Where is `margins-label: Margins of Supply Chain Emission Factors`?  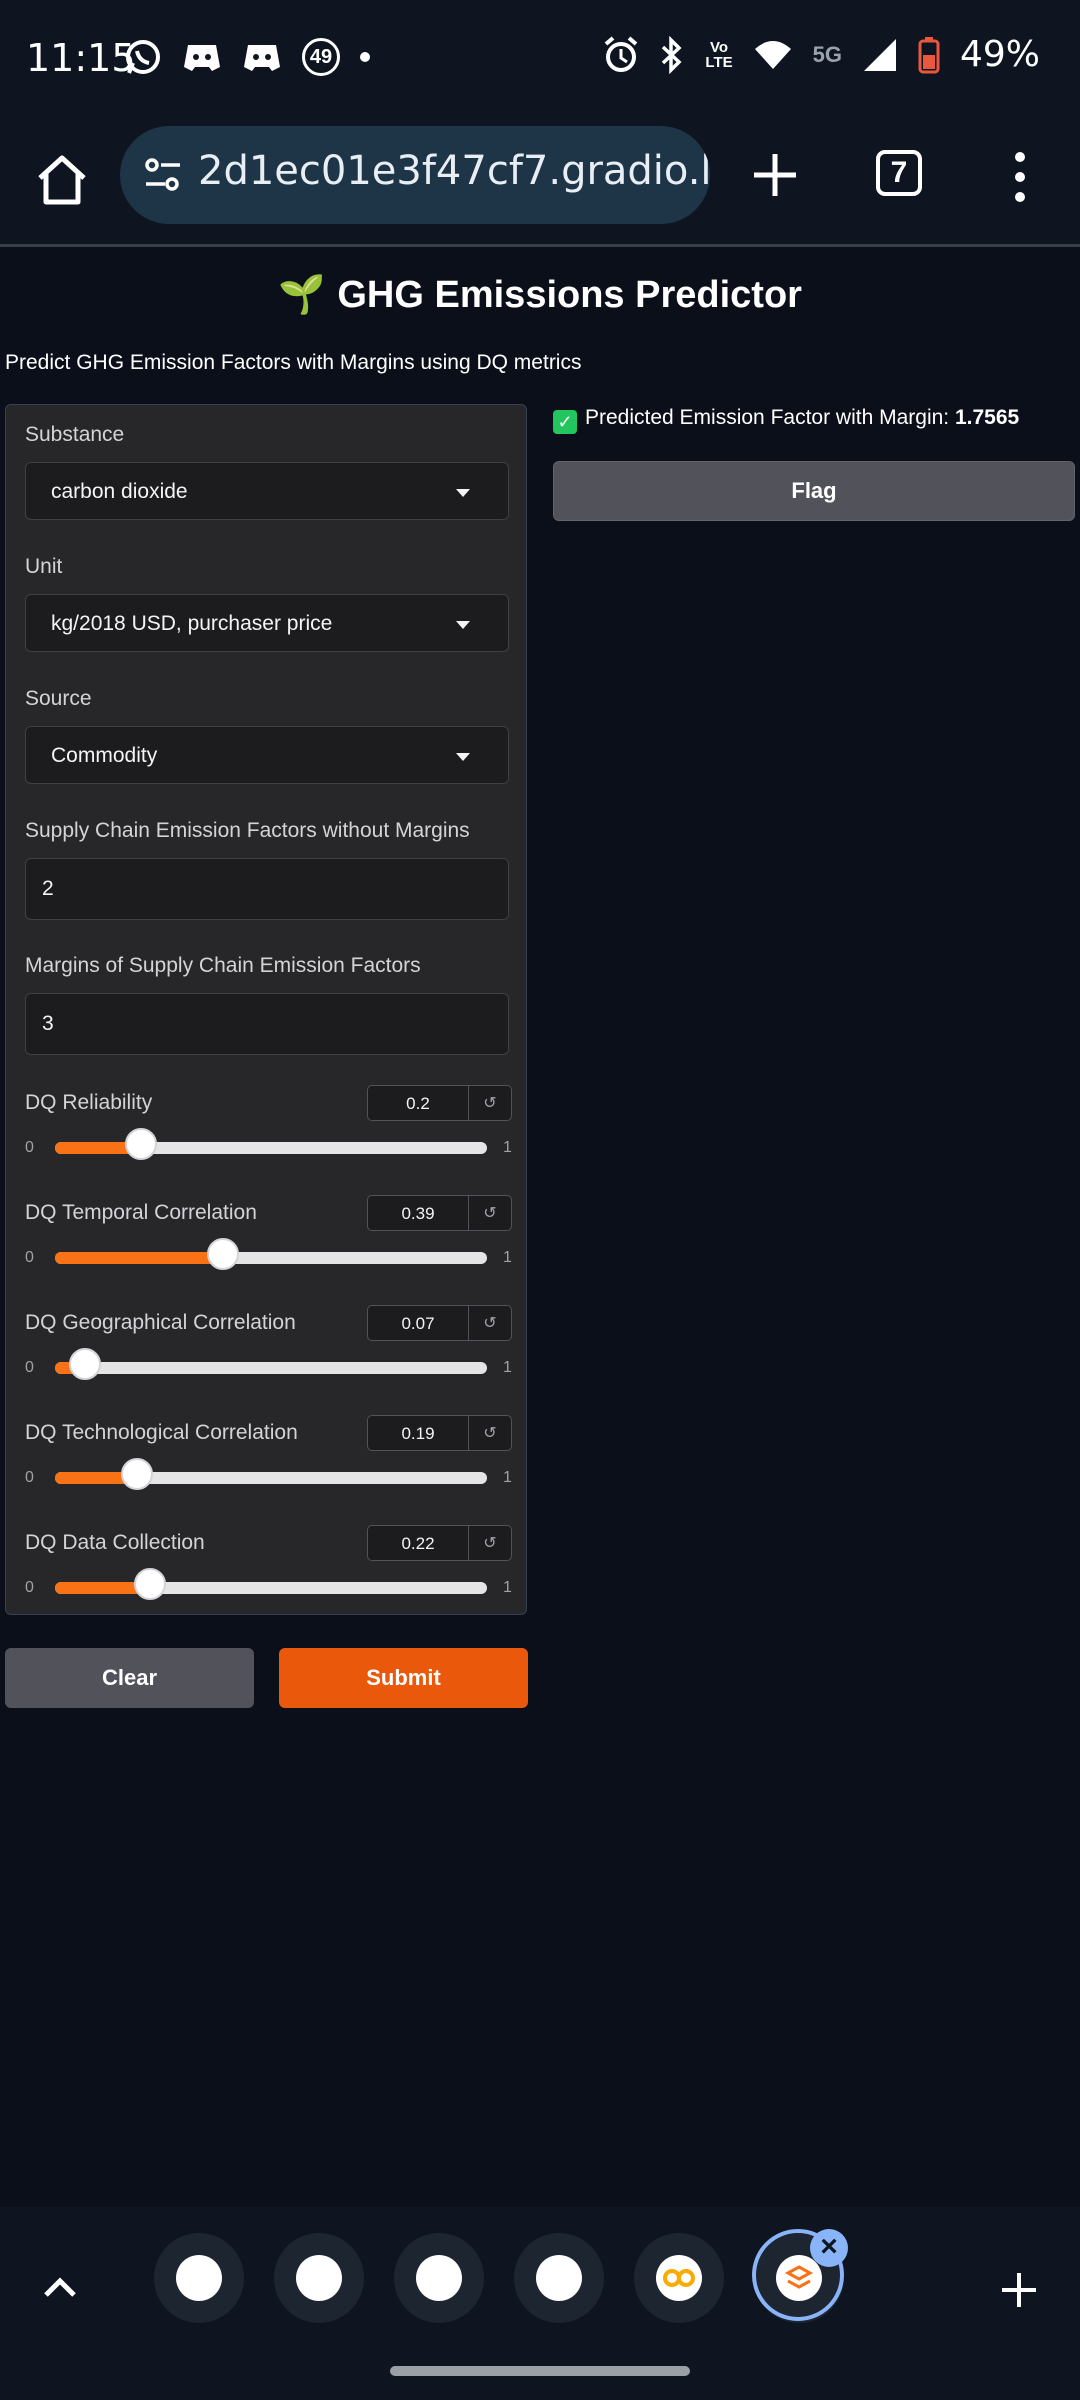
margins-label: Margins of Supply Chain Emission Factors is located at coordinates (223, 965).